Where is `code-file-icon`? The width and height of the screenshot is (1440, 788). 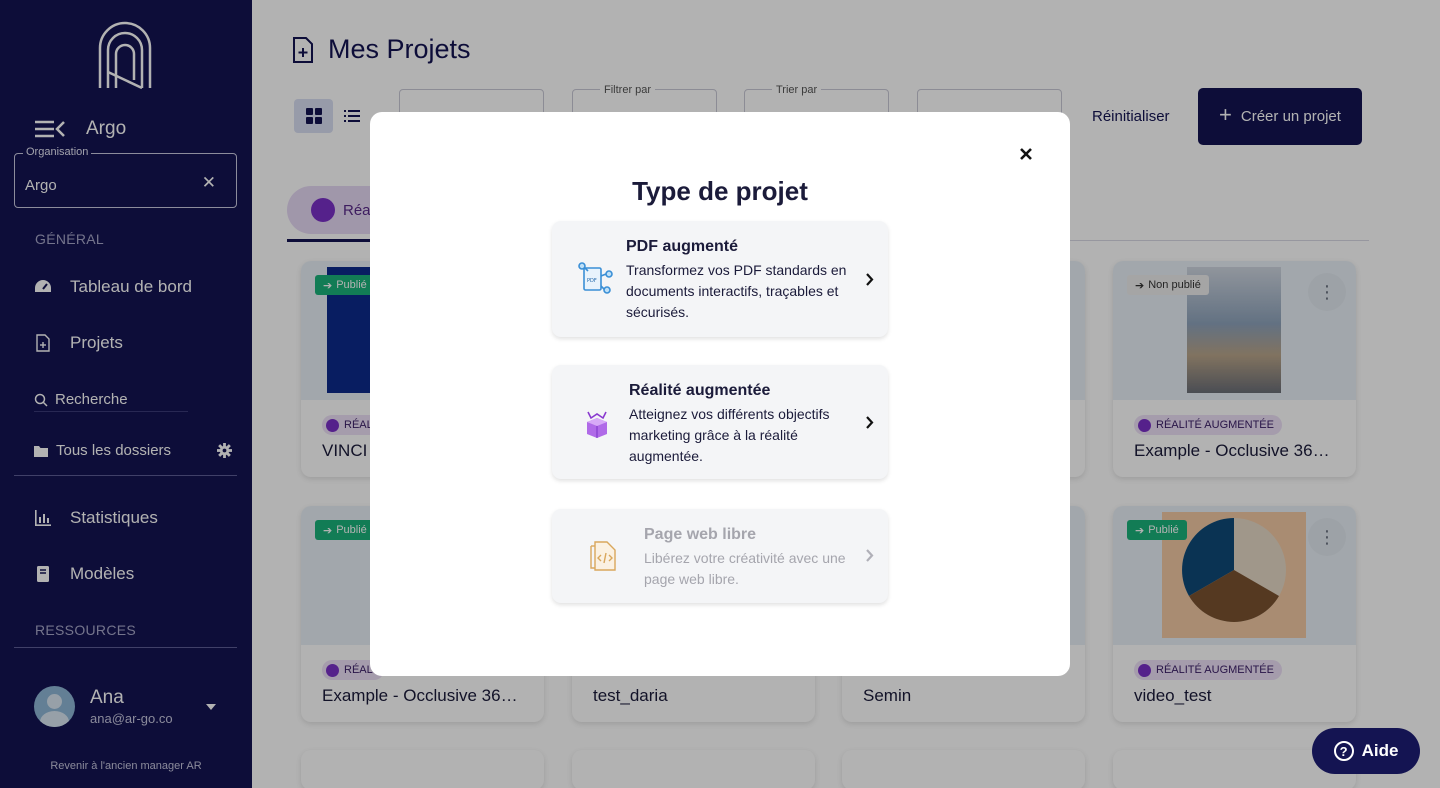 code-file-icon is located at coordinates (603, 556).